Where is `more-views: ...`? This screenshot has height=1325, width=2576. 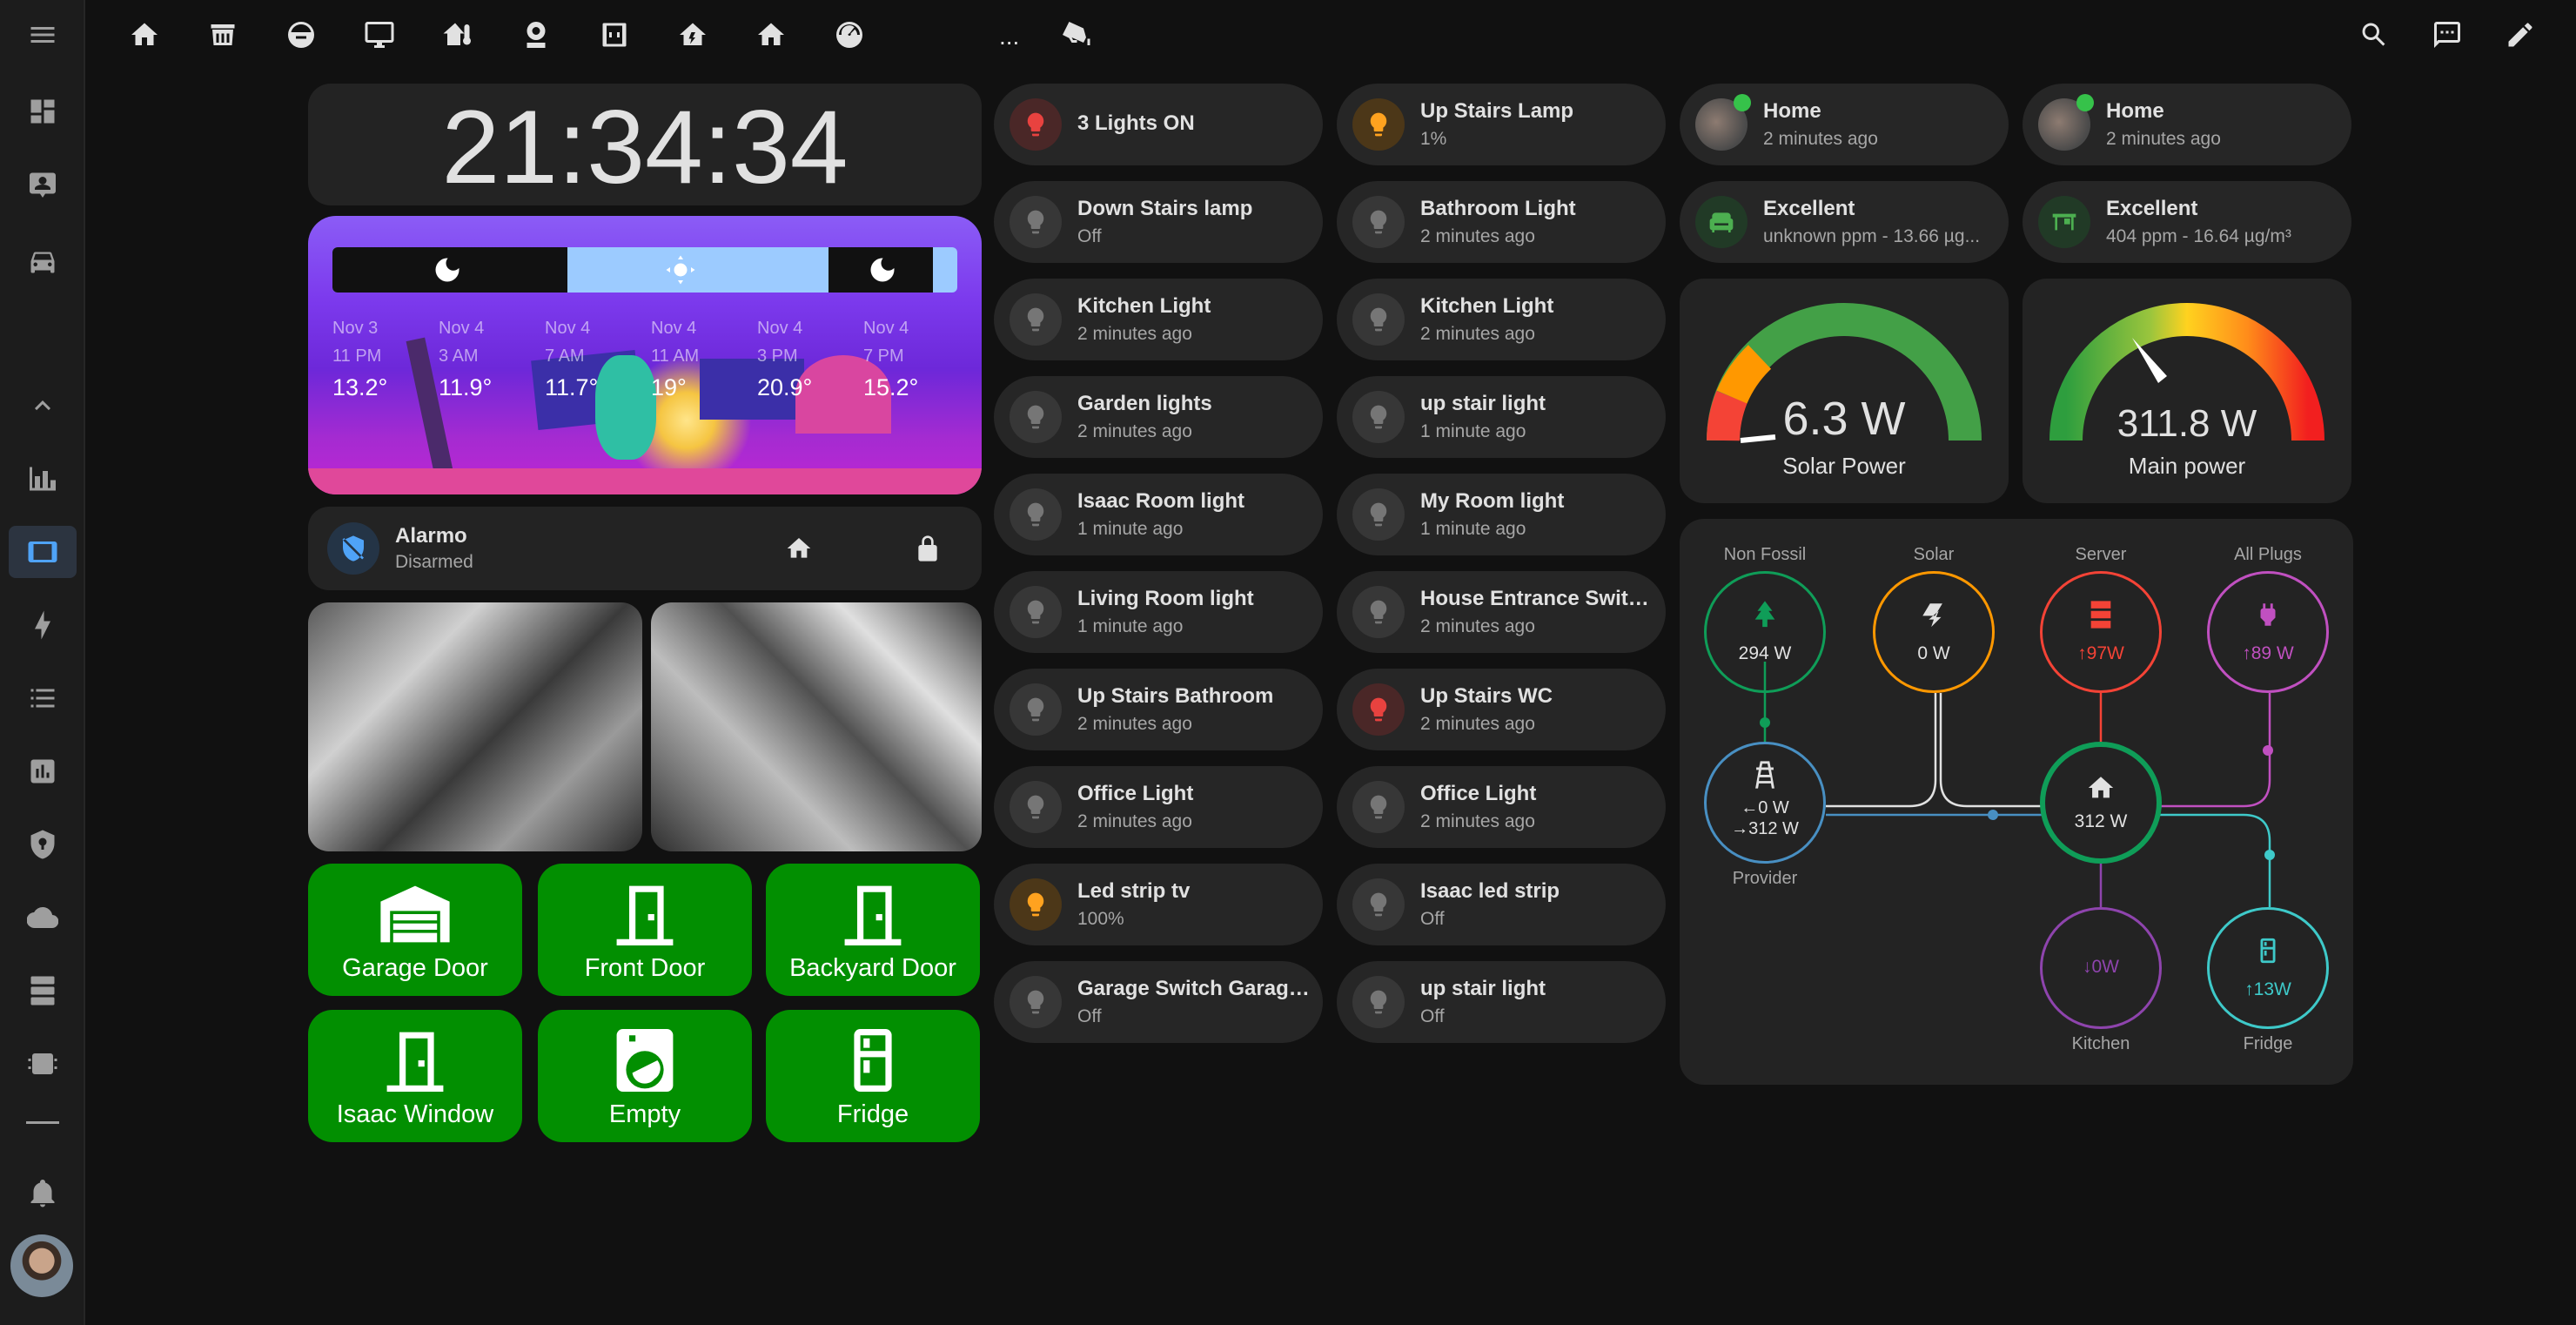
more-views: ... is located at coordinates (1009, 36).